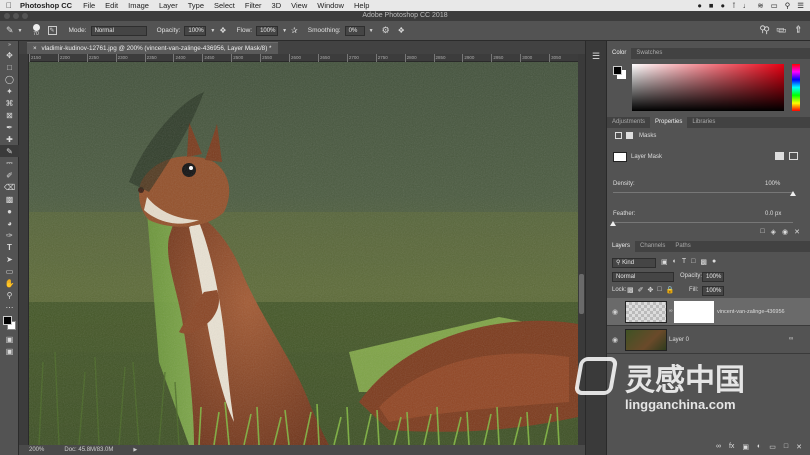 Image resolution: width=810 pixels, height=455 pixels. What do you see at coordinates (641, 290) in the screenshot?
I see `lock-image-icon: ✐` at bounding box center [641, 290].